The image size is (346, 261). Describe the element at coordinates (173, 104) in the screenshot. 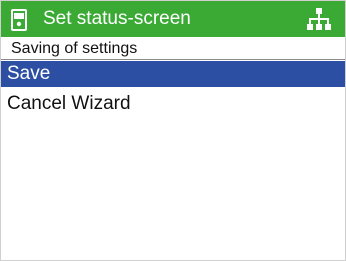

I see `menu-item-cancel-wizard: Cancel Wizard` at that location.